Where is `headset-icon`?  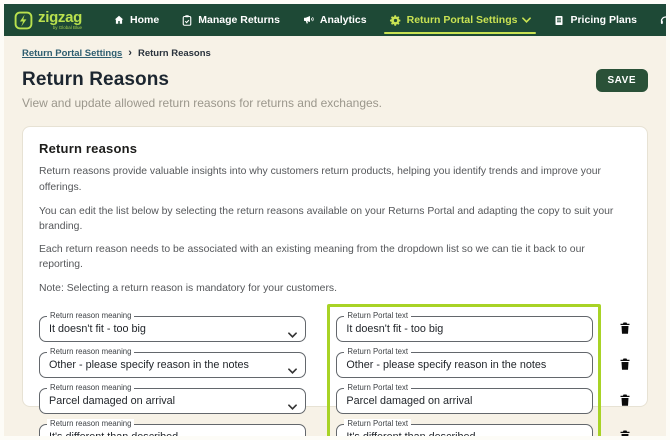
headset-icon is located at coordinates (662, 20).